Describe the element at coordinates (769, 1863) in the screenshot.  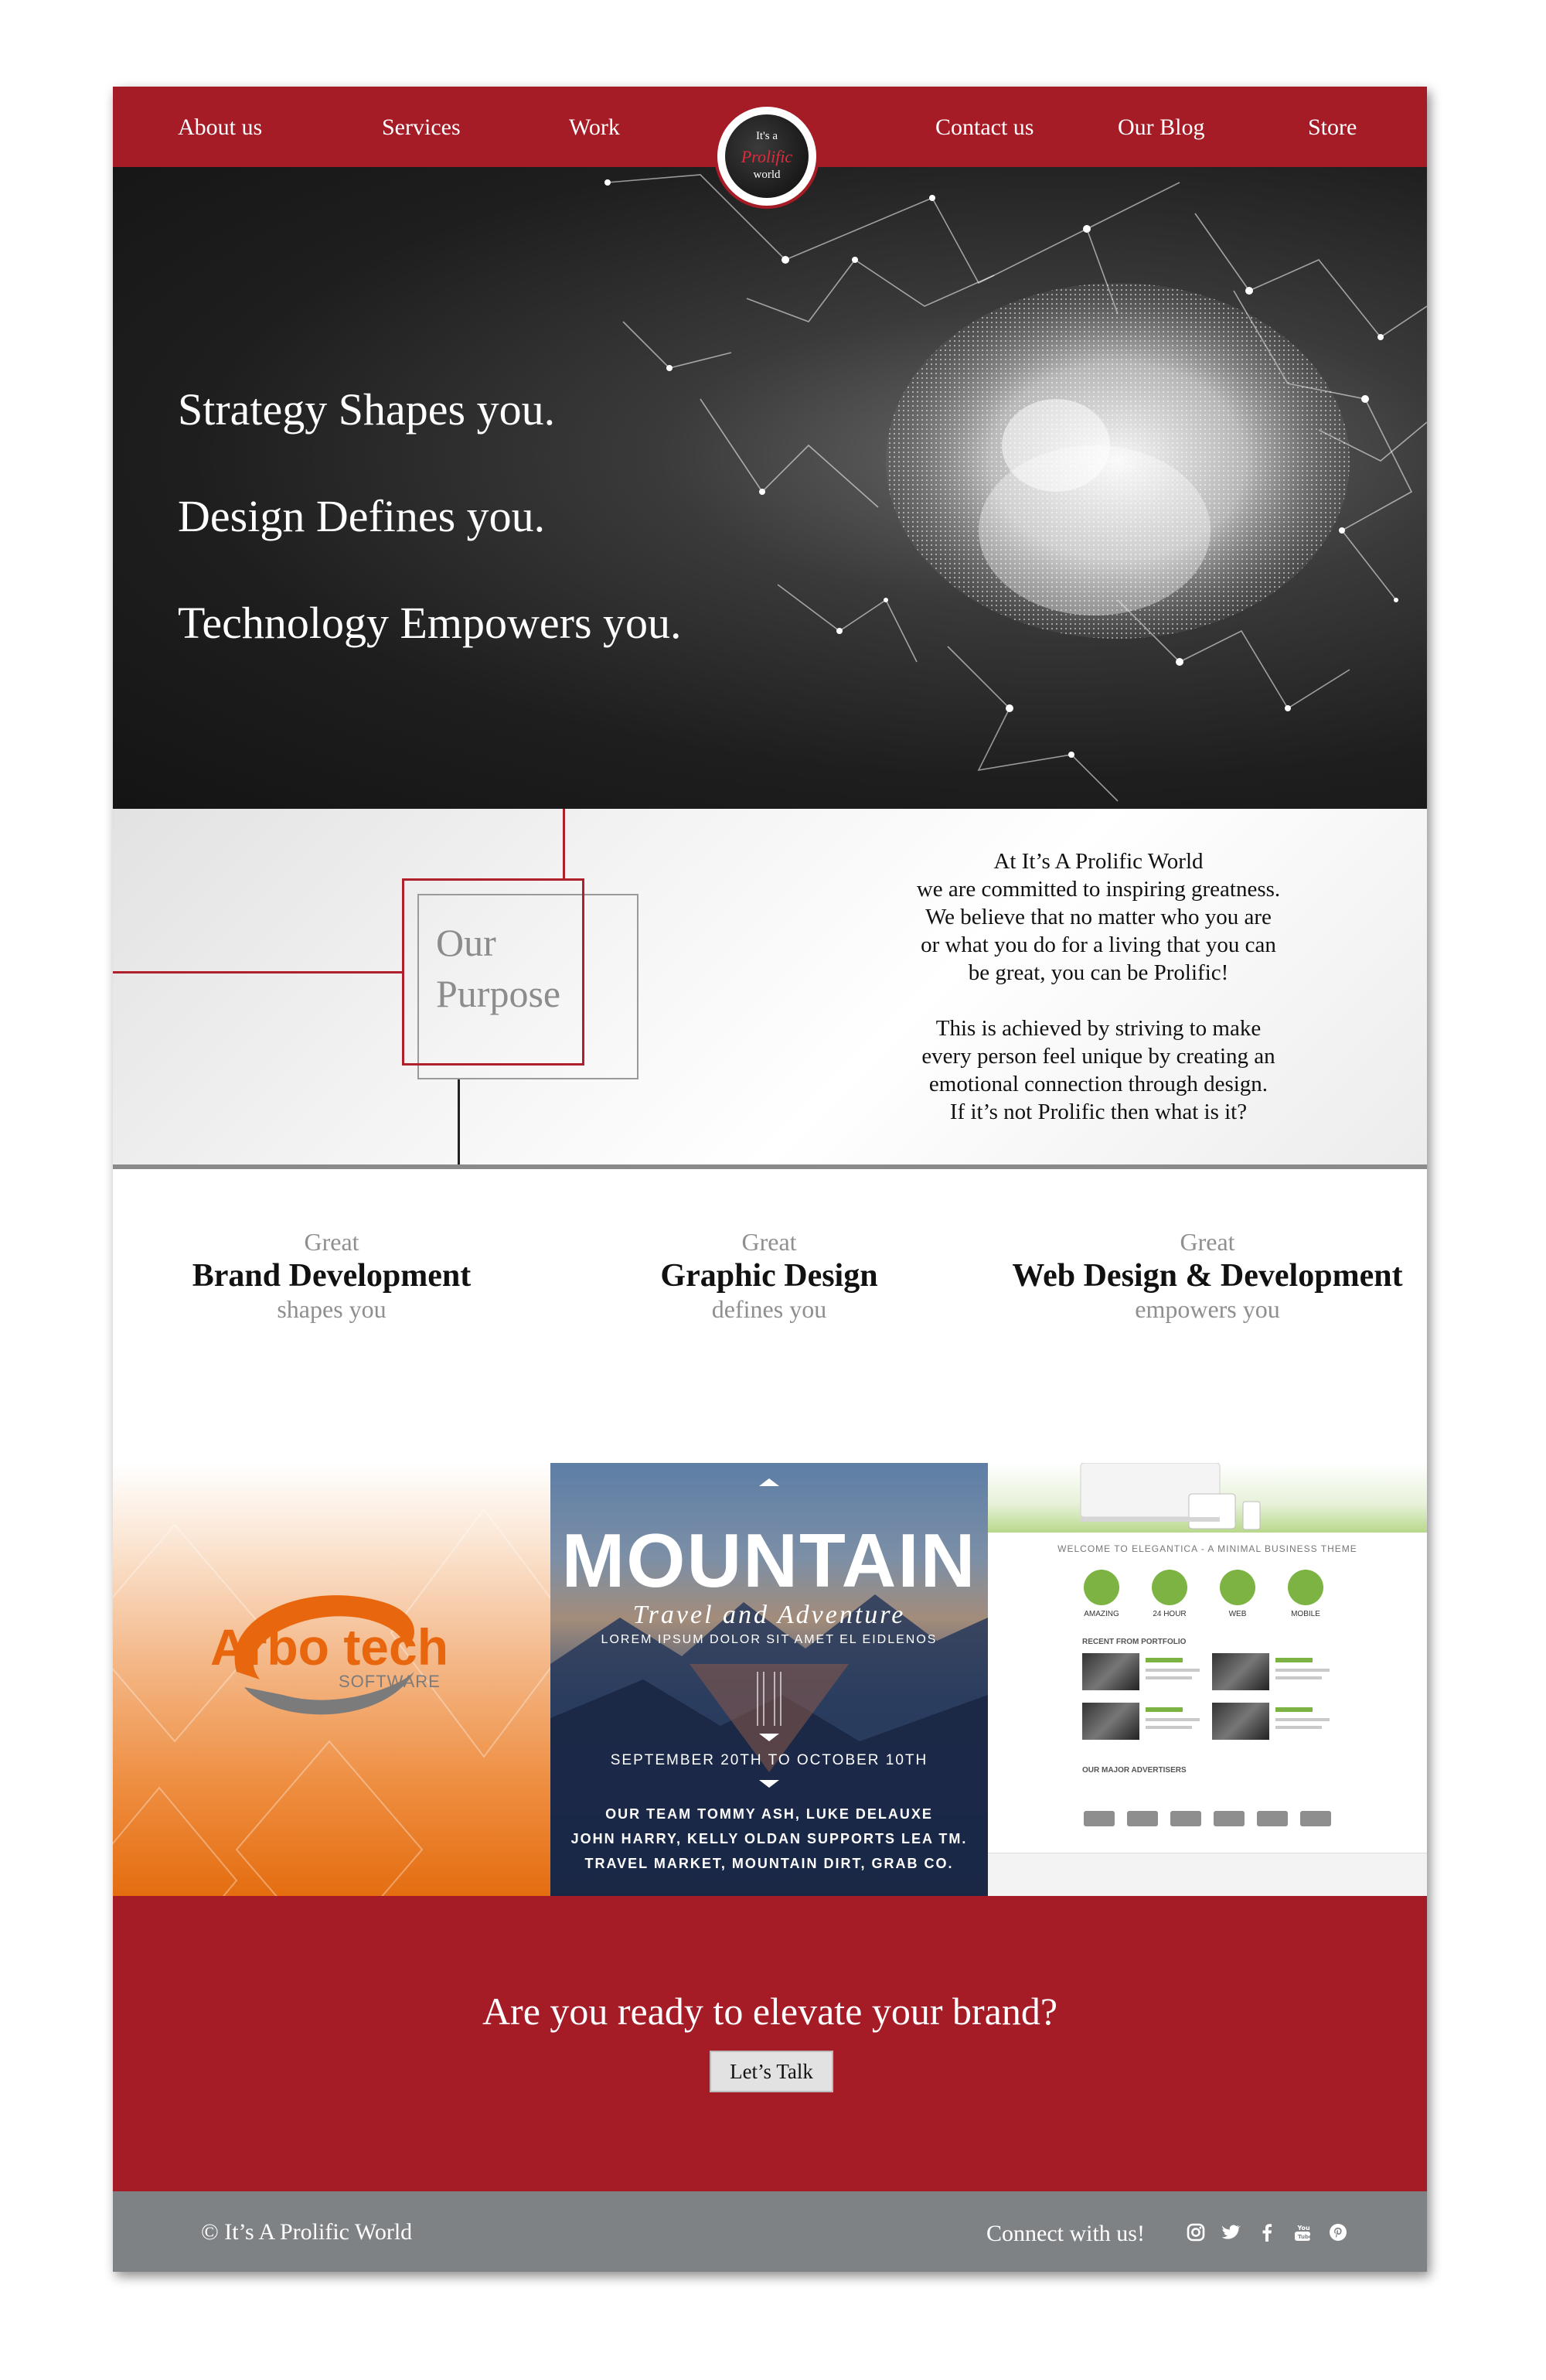
I see `mountain-credit-3: TRAVEL MARKET, MOUNTAIN DIRT, GRAB CO.` at that location.